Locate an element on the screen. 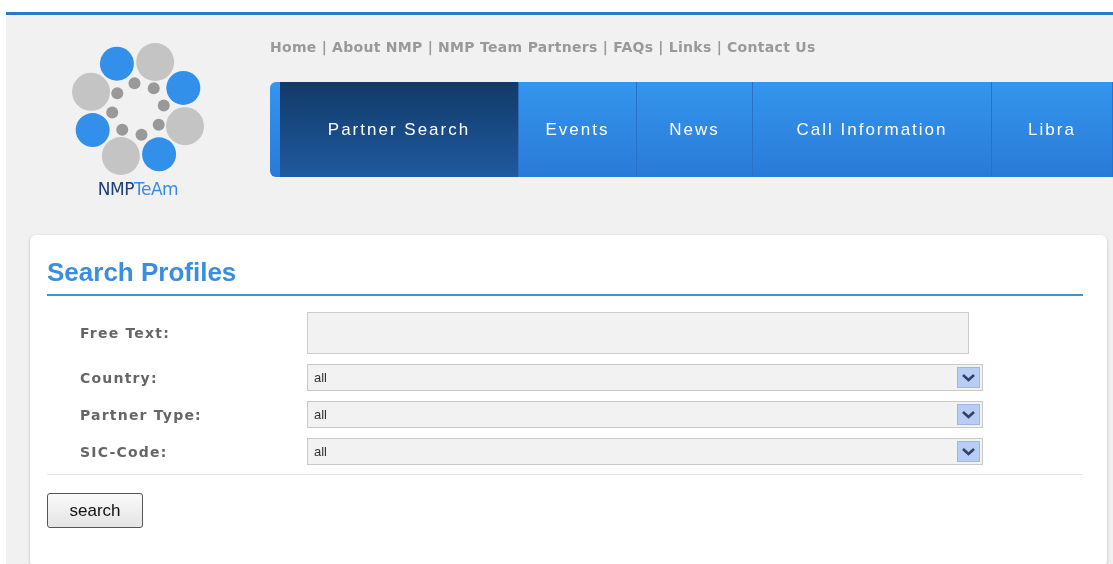 The image size is (1113, 564). nav-tab: Libra is located at coordinates (1052, 129).